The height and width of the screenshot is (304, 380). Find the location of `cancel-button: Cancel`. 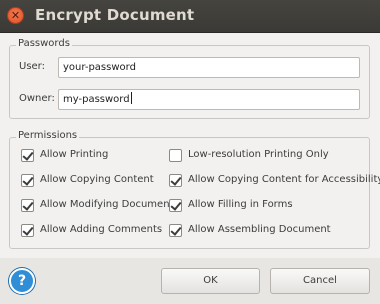

cancel-button: Cancel is located at coordinates (320, 281).